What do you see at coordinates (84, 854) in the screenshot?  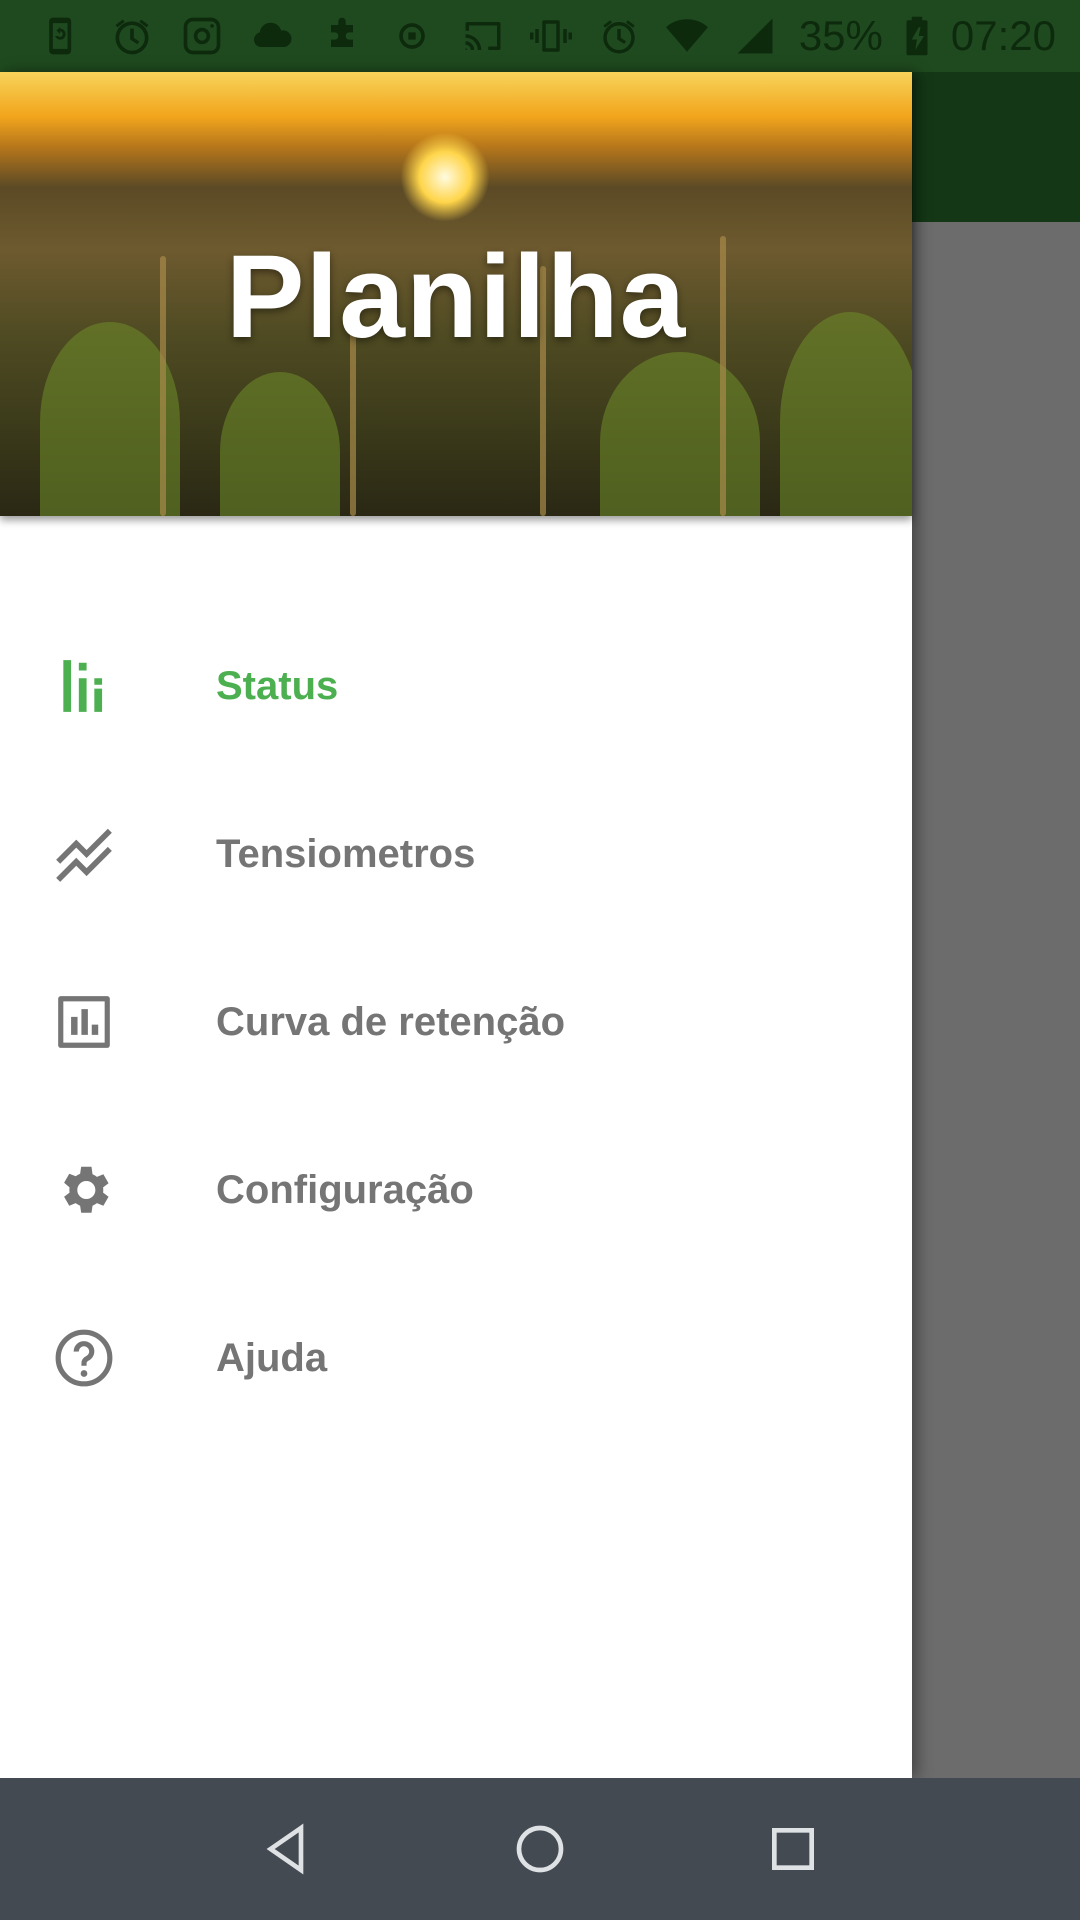 I see `trending-lines-icon` at bounding box center [84, 854].